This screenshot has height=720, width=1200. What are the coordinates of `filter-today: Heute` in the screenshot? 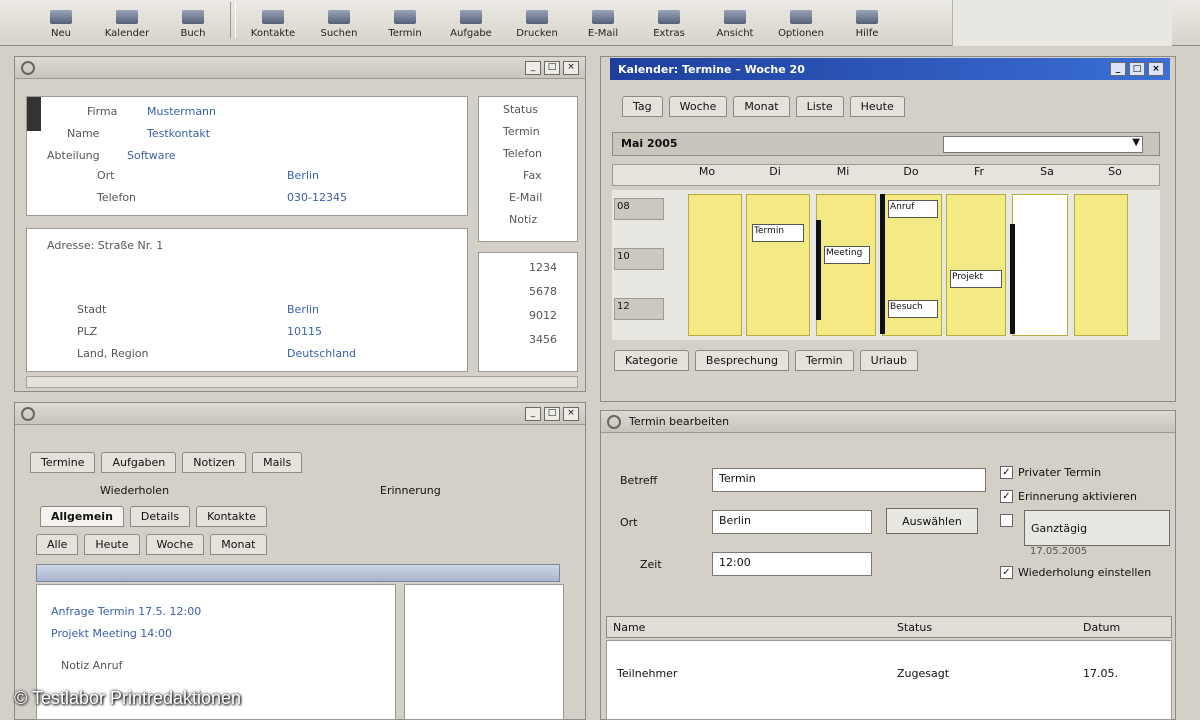 It's located at (112, 544).